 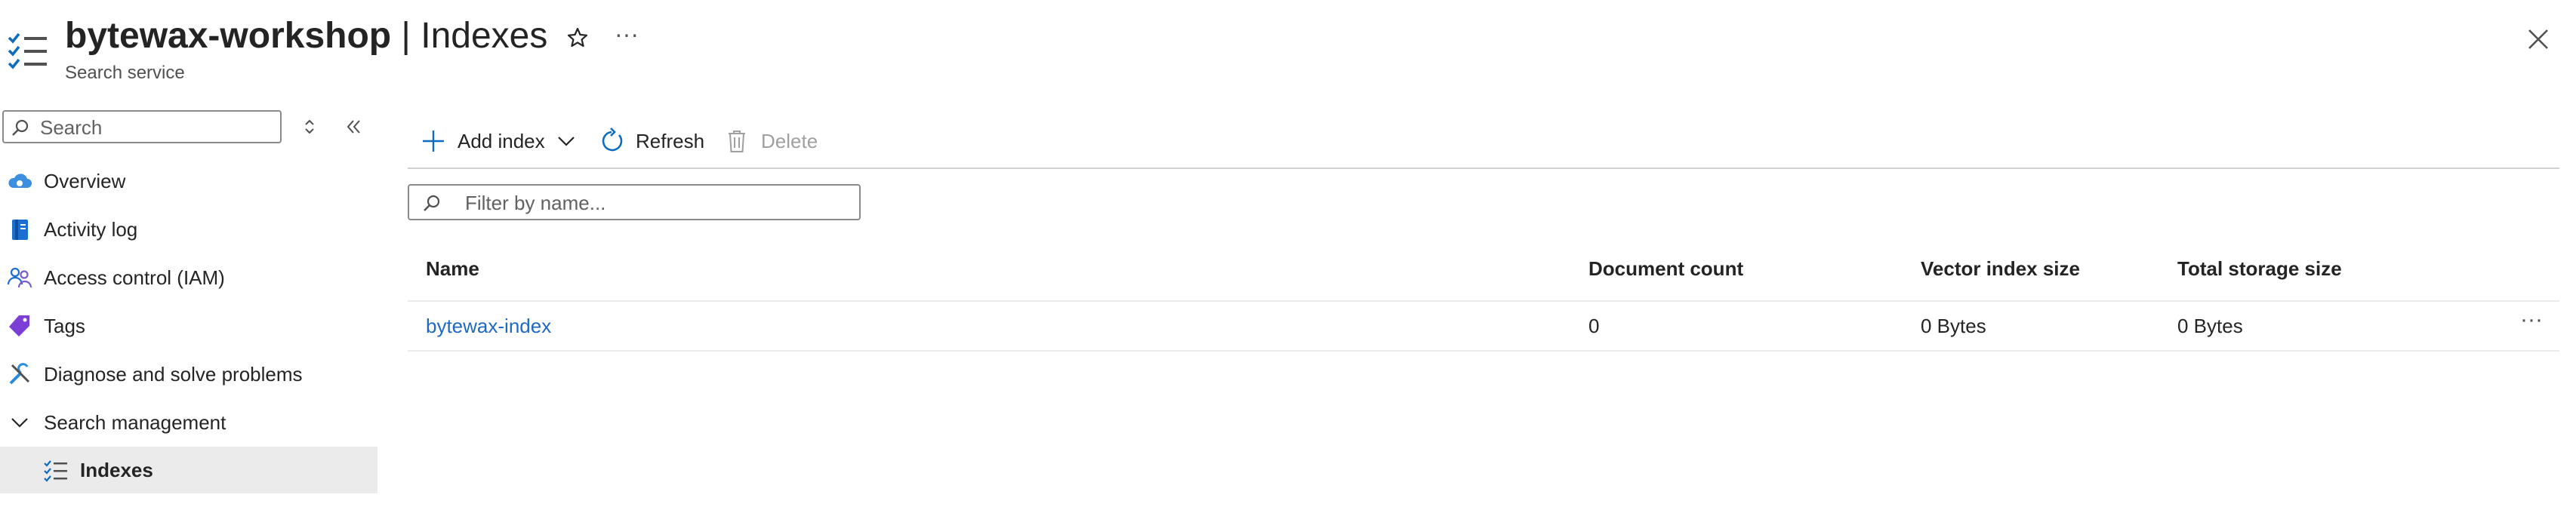 I want to click on sidebar-item-label: Overview, so click(x=85, y=181).